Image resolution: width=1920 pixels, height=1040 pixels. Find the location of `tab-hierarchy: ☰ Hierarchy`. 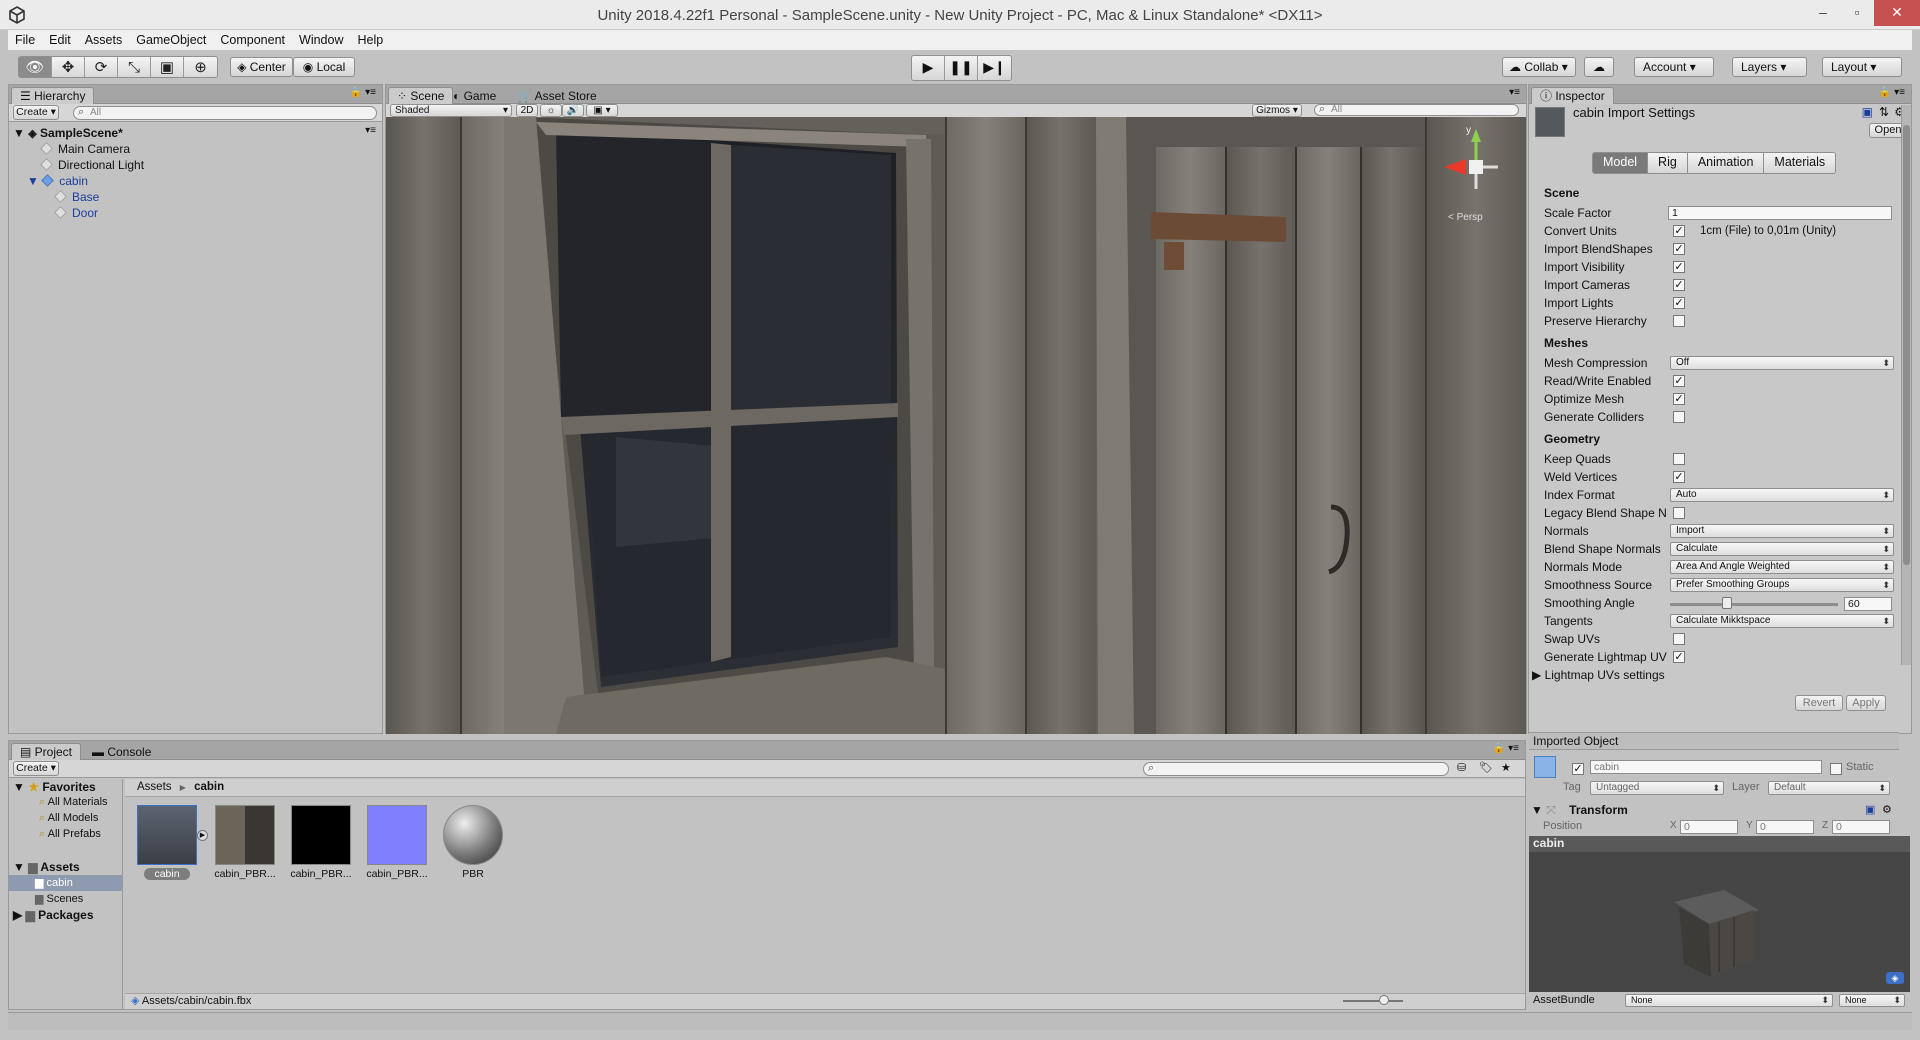

tab-hierarchy: ☰ Hierarchy is located at coordinates (53, 95).